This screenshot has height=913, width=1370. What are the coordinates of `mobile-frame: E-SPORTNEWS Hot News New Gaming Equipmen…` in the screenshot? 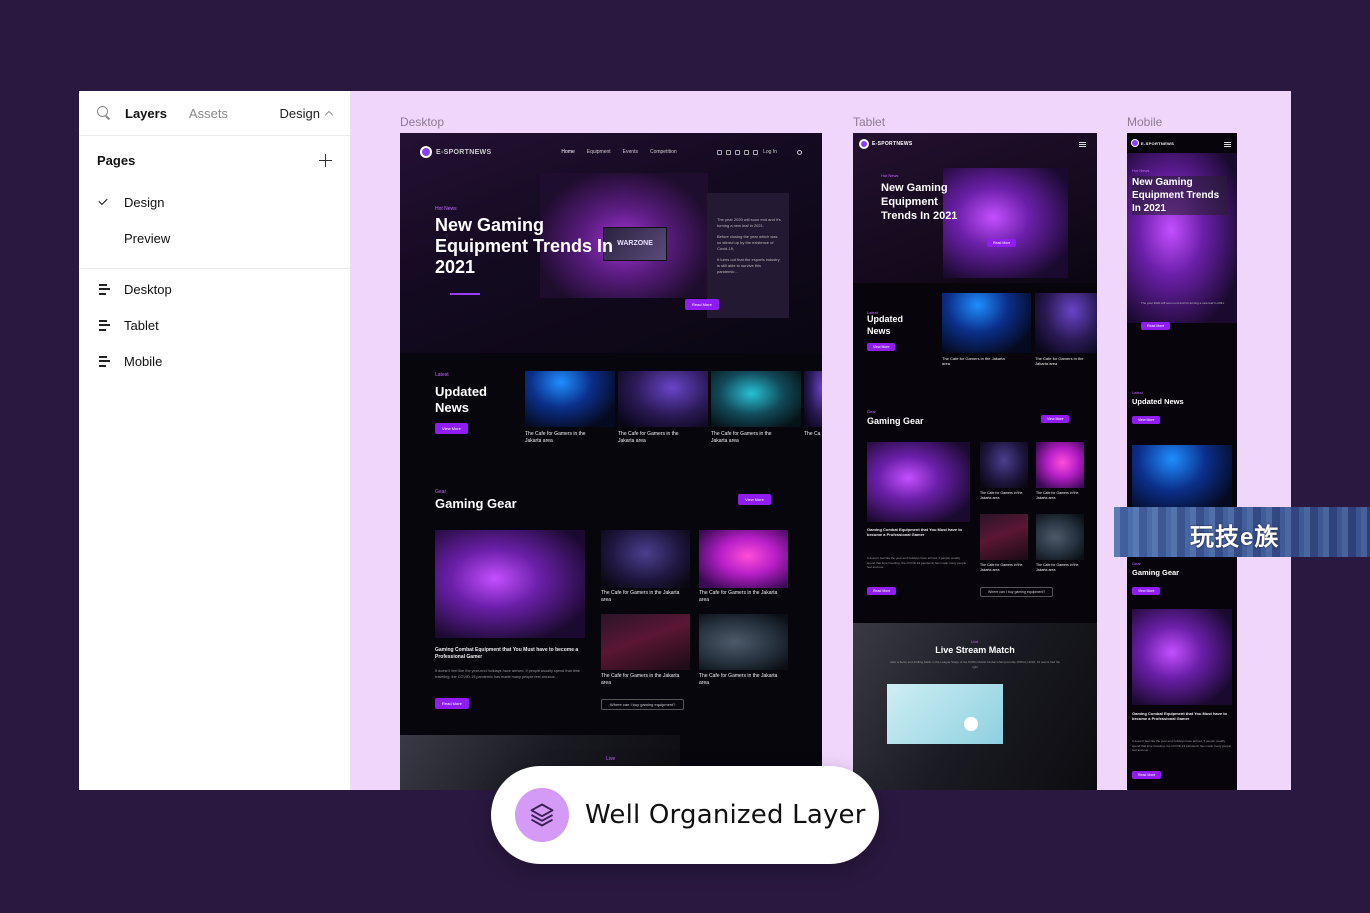 It's located at (1182, 461).